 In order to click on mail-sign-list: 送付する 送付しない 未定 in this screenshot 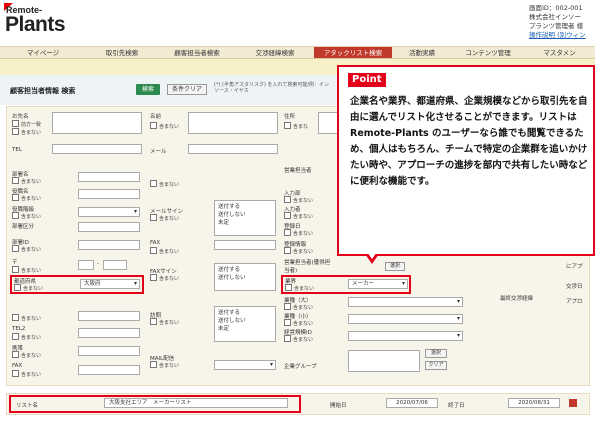, I will do `click(245, 218)`.